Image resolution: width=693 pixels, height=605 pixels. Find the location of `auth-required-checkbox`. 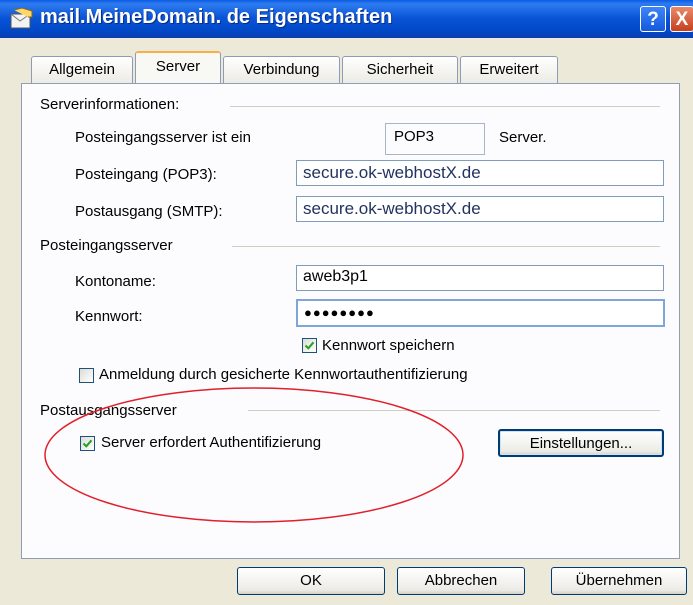

auth-required-checkbox is located at coordinates (87, 443).